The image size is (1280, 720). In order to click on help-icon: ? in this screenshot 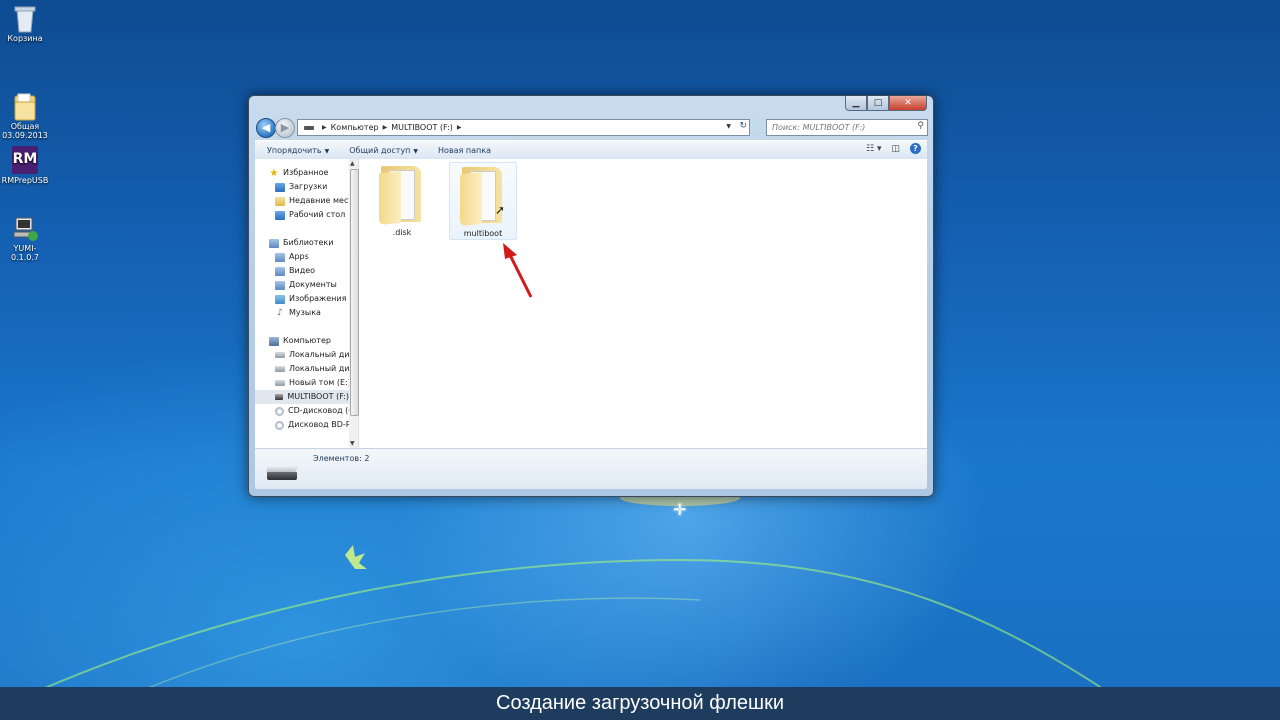, I will do `click(915, 148)`.